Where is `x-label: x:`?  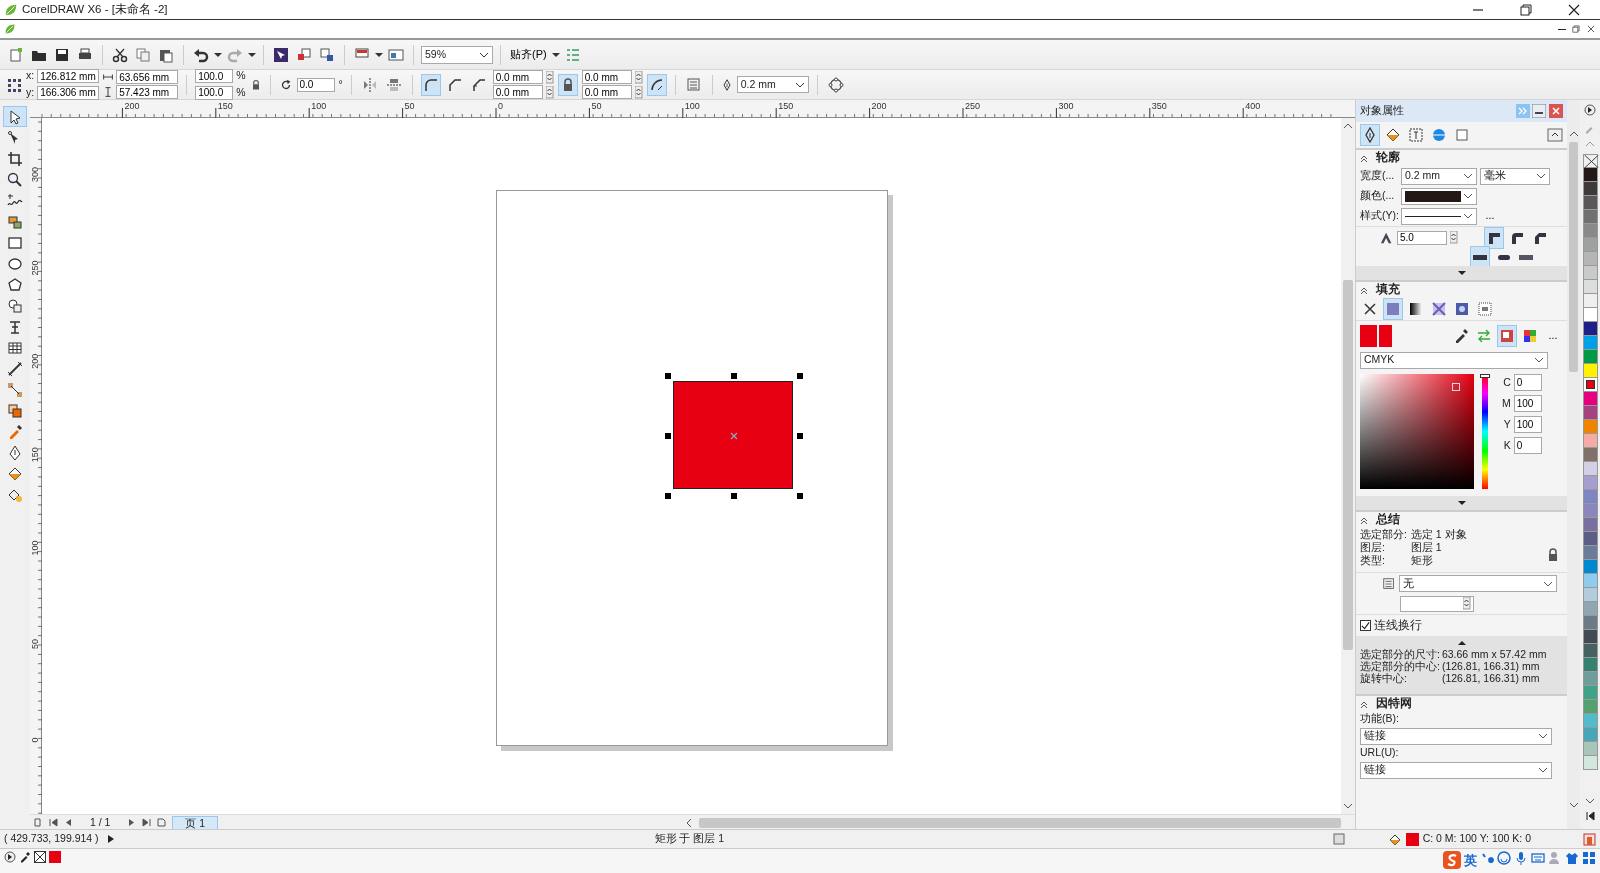 x-label: x: is located at coordinates (30, 76).